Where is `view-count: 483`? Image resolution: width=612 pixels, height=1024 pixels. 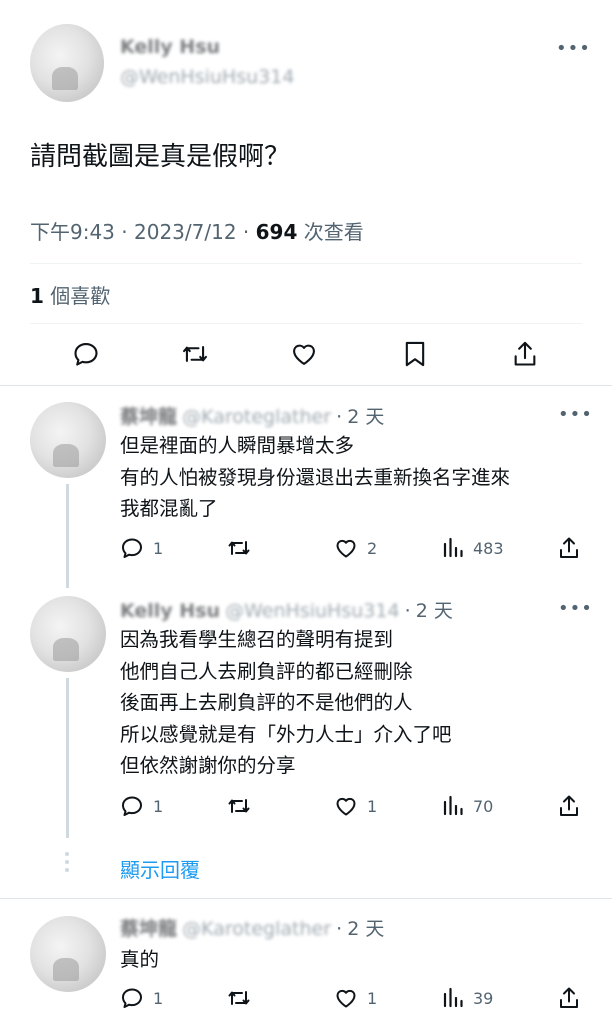 view-count: 483 is located at coordinates (488, 548).